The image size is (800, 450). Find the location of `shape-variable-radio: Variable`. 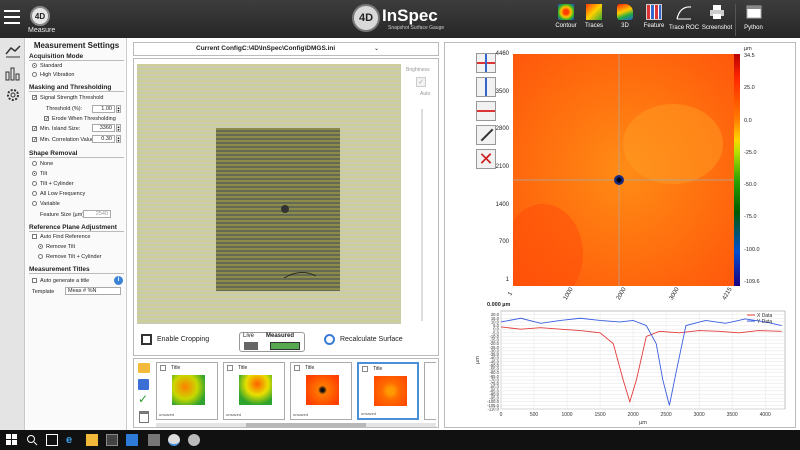

shape-variable-radio: Variable is located at coordinates (46, 204).